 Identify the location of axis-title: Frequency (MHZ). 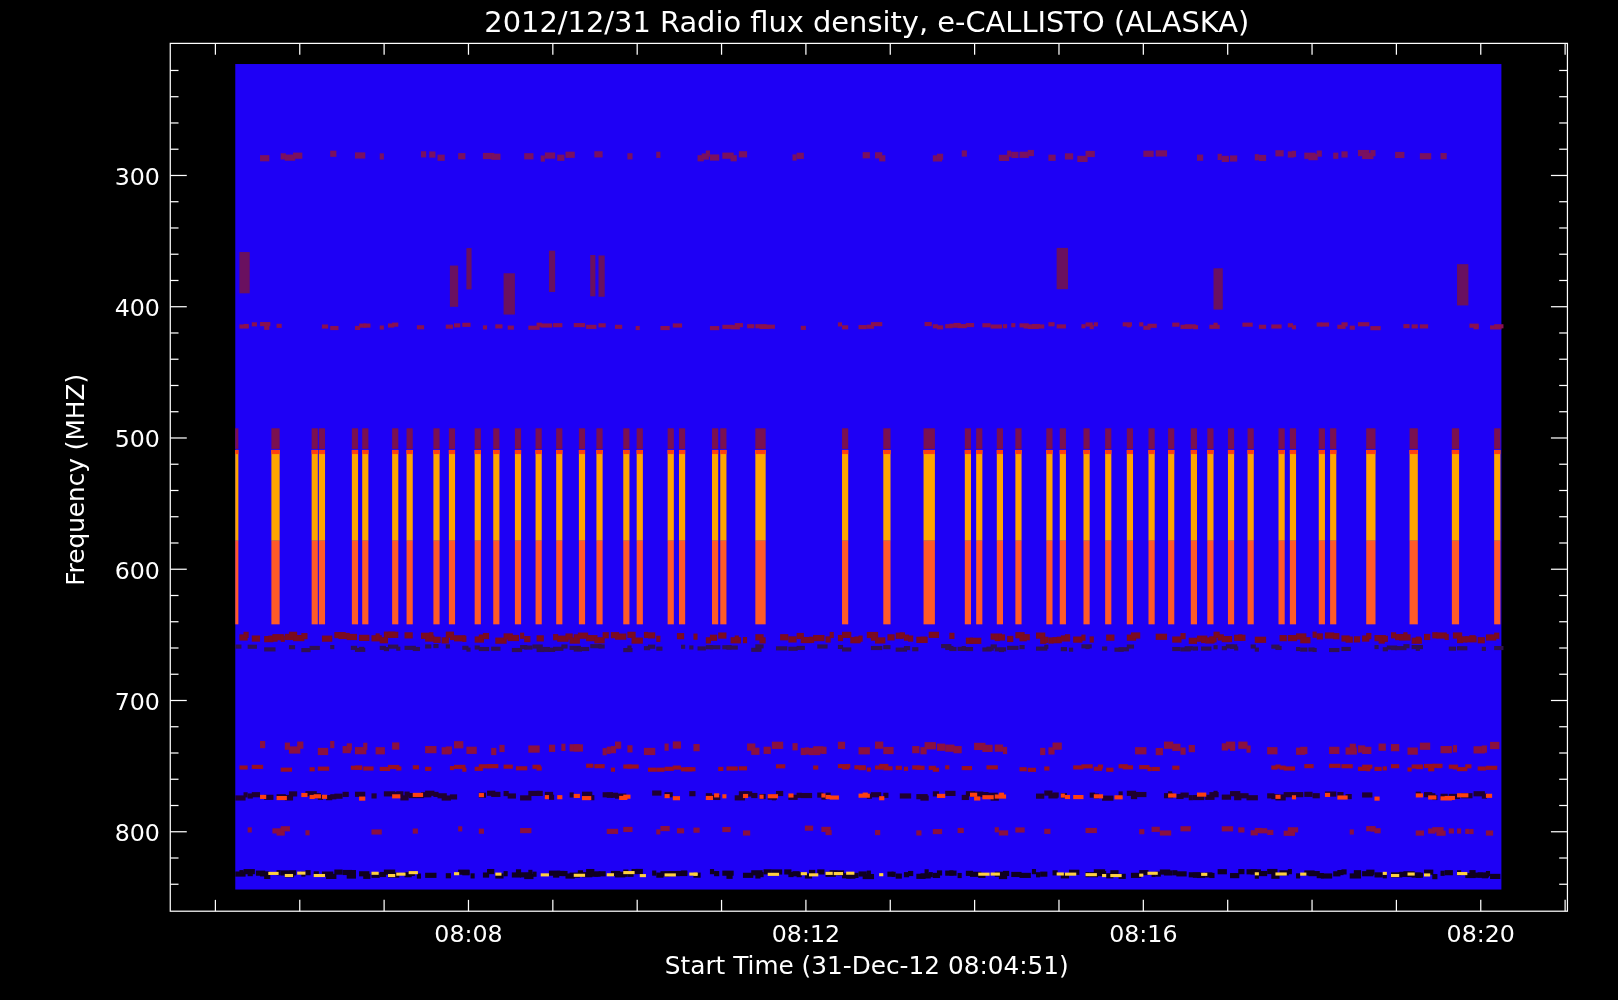
(75, 479).